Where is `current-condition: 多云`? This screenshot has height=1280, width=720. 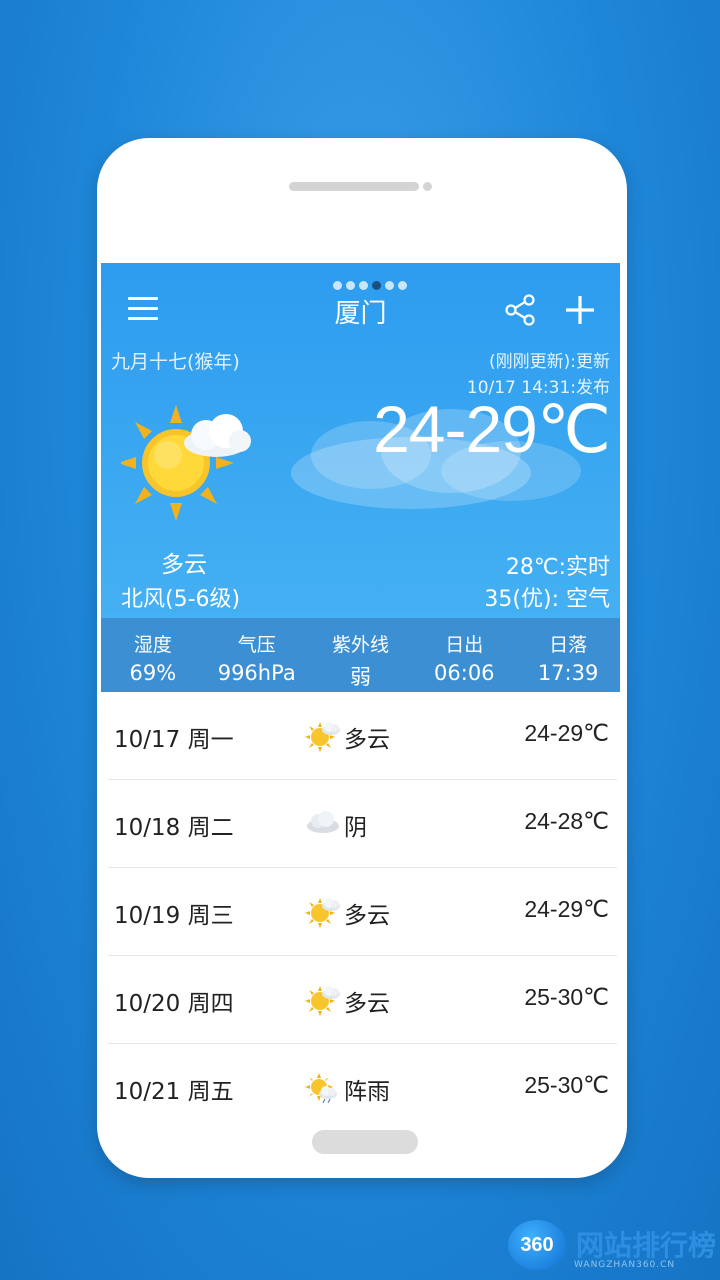
current-condition: 多云 is located at coordinates (184, 565).